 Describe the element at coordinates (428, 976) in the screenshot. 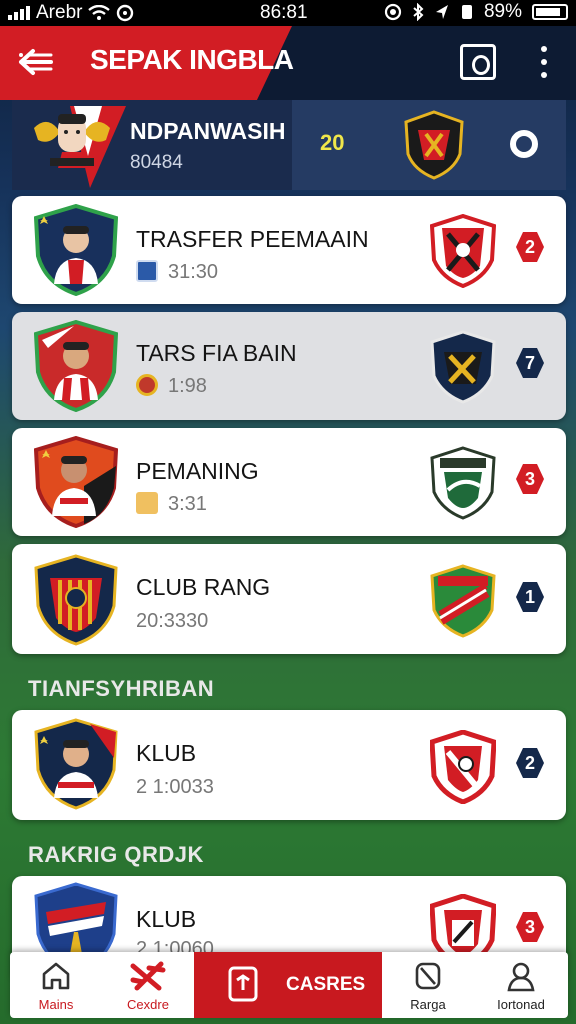

I see `tag-icon` at that location.